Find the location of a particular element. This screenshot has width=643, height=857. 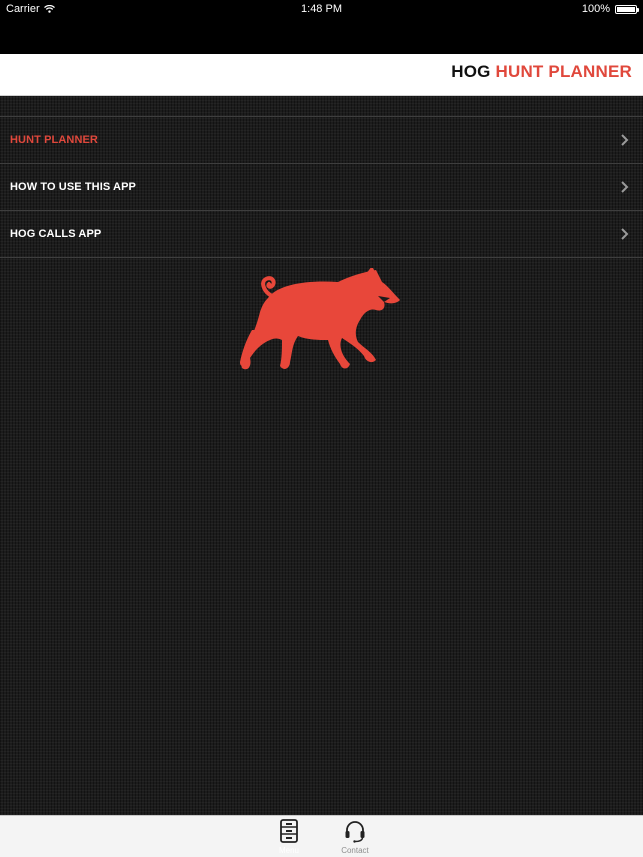

menu-item-hunt-planner: HUNT PLANNER is located at coordinates (321, 140).